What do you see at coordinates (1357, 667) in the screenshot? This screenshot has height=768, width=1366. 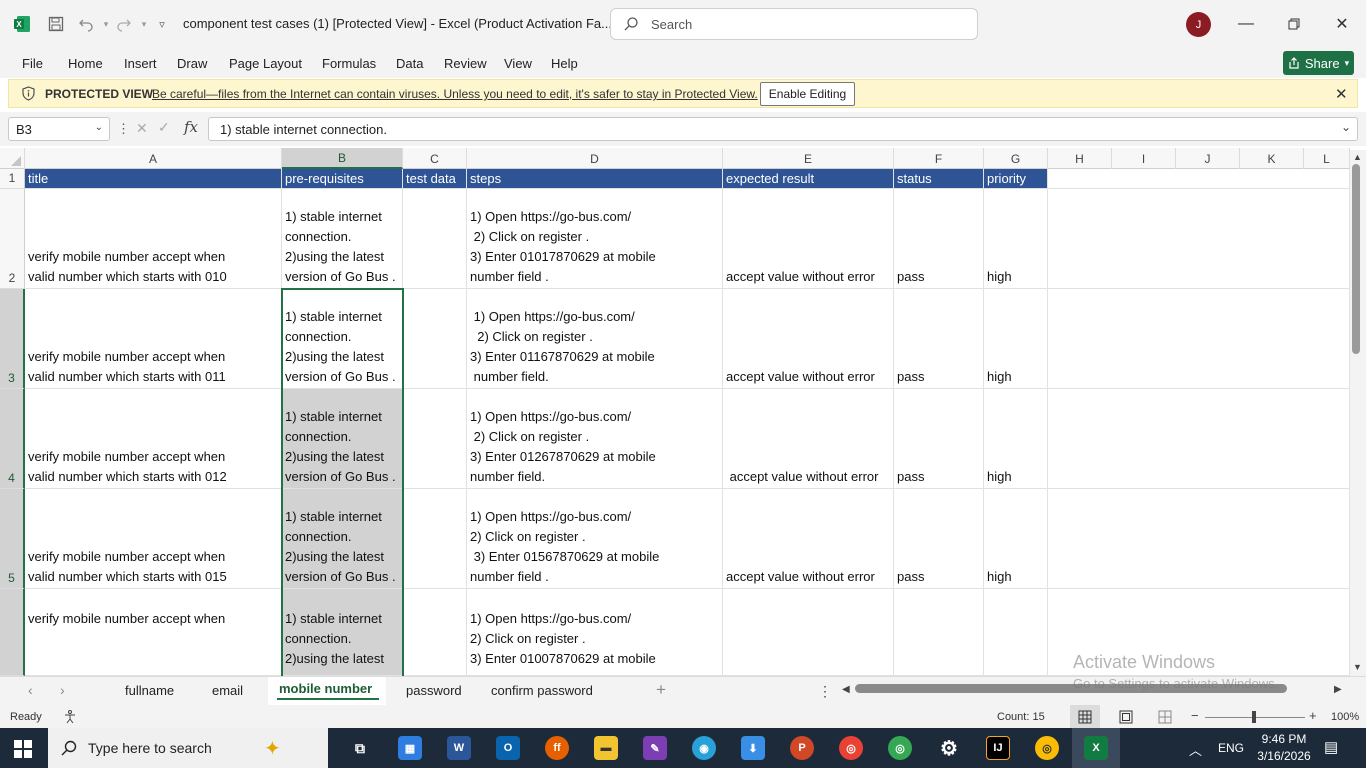 I see `scroll-down-icon: ▼` at bounding box center [1357, 667].